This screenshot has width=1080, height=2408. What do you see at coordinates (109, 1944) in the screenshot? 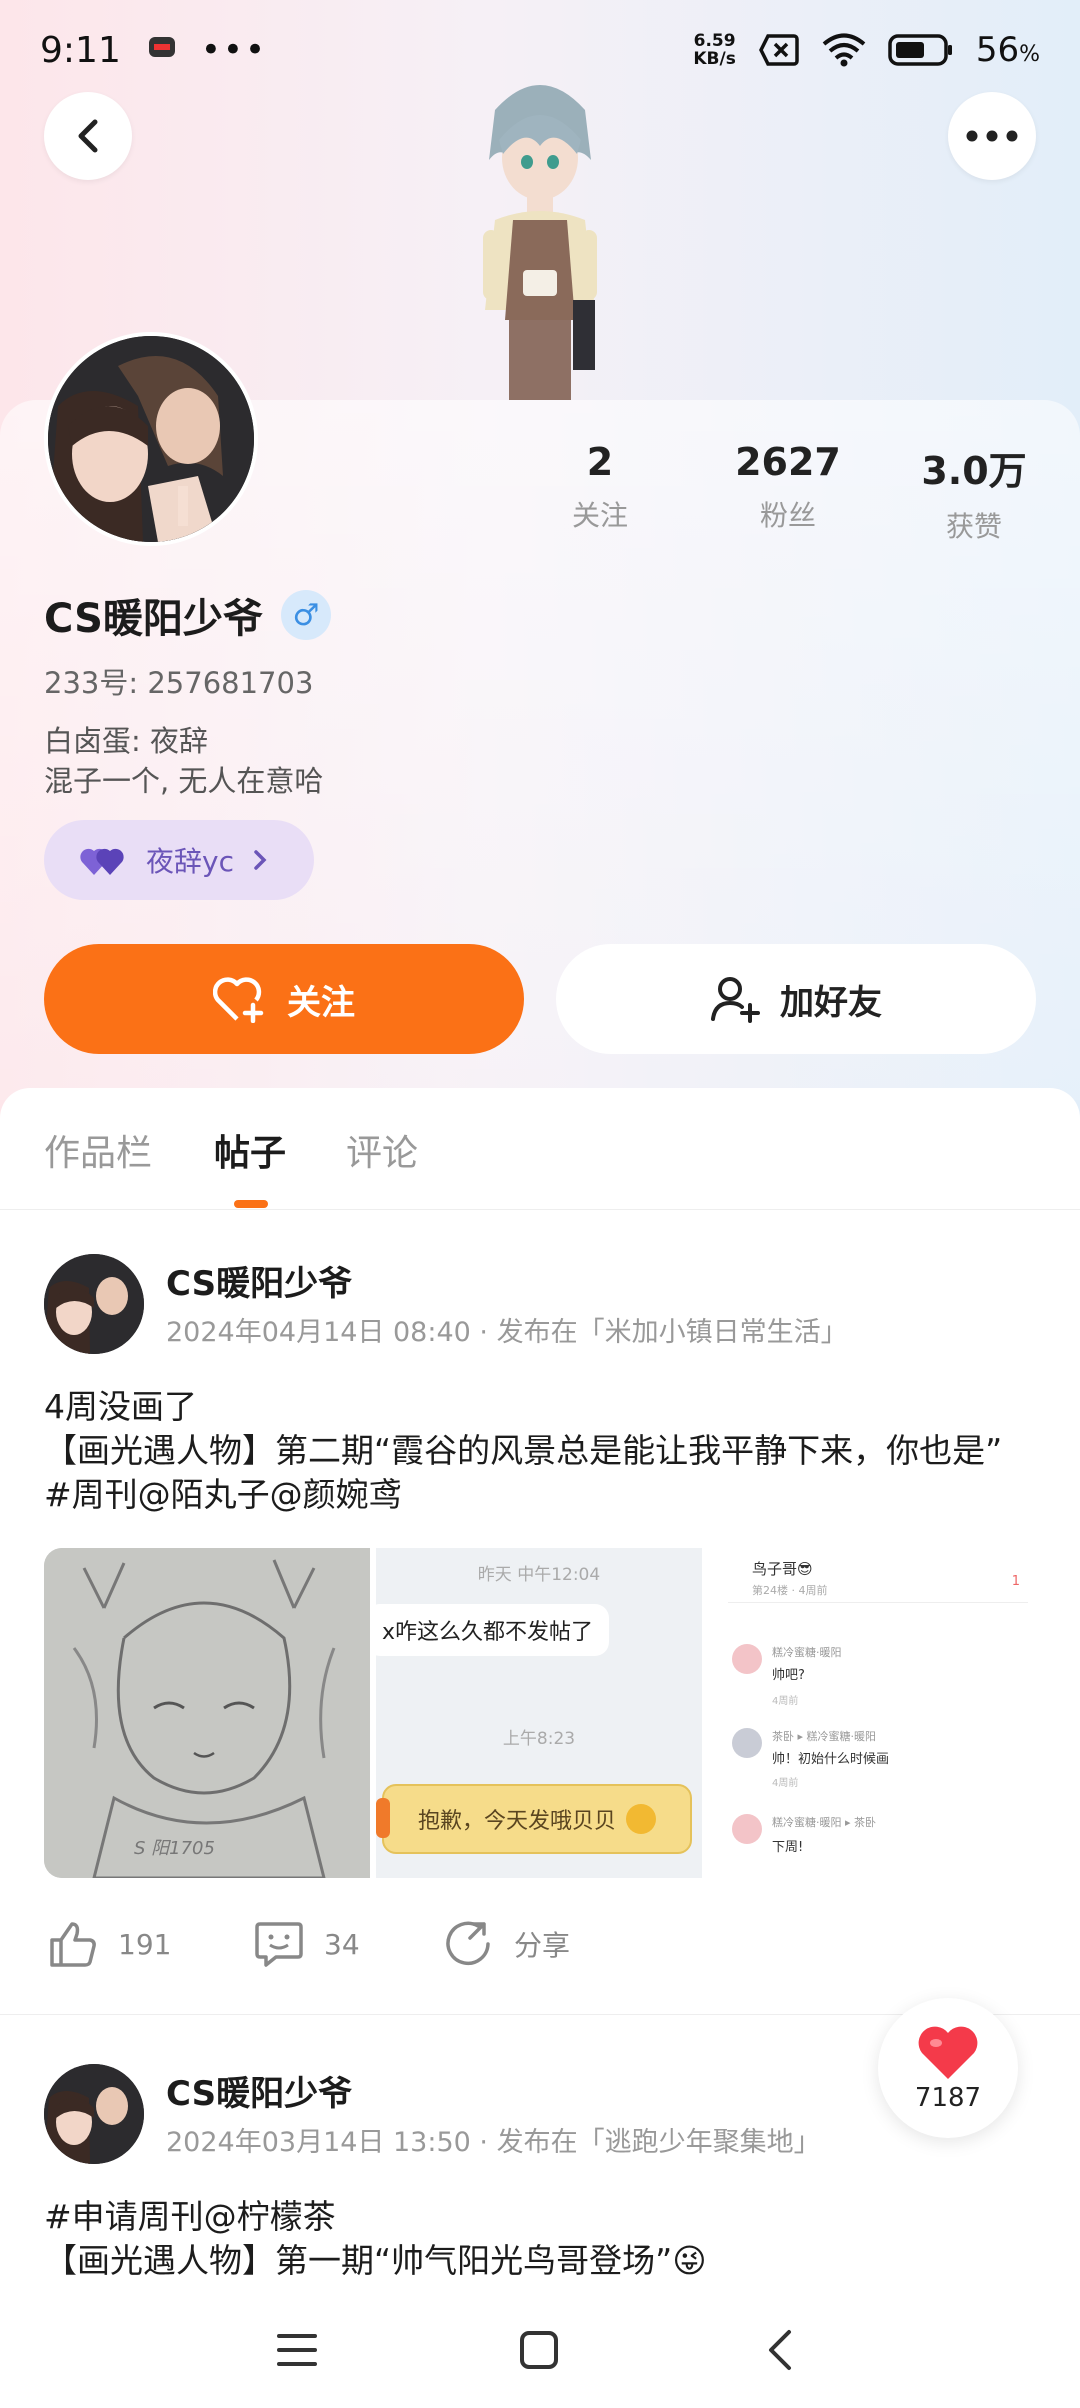
I see `like-button: 191` at bounding box center [109, 1944].